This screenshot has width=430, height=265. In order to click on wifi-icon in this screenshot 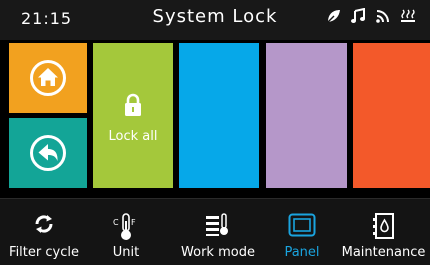, I will do `click(383, 16)`.